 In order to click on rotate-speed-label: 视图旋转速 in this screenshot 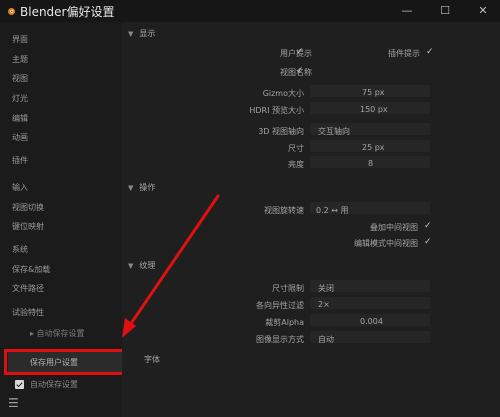, I will do `click(284, 210)`.